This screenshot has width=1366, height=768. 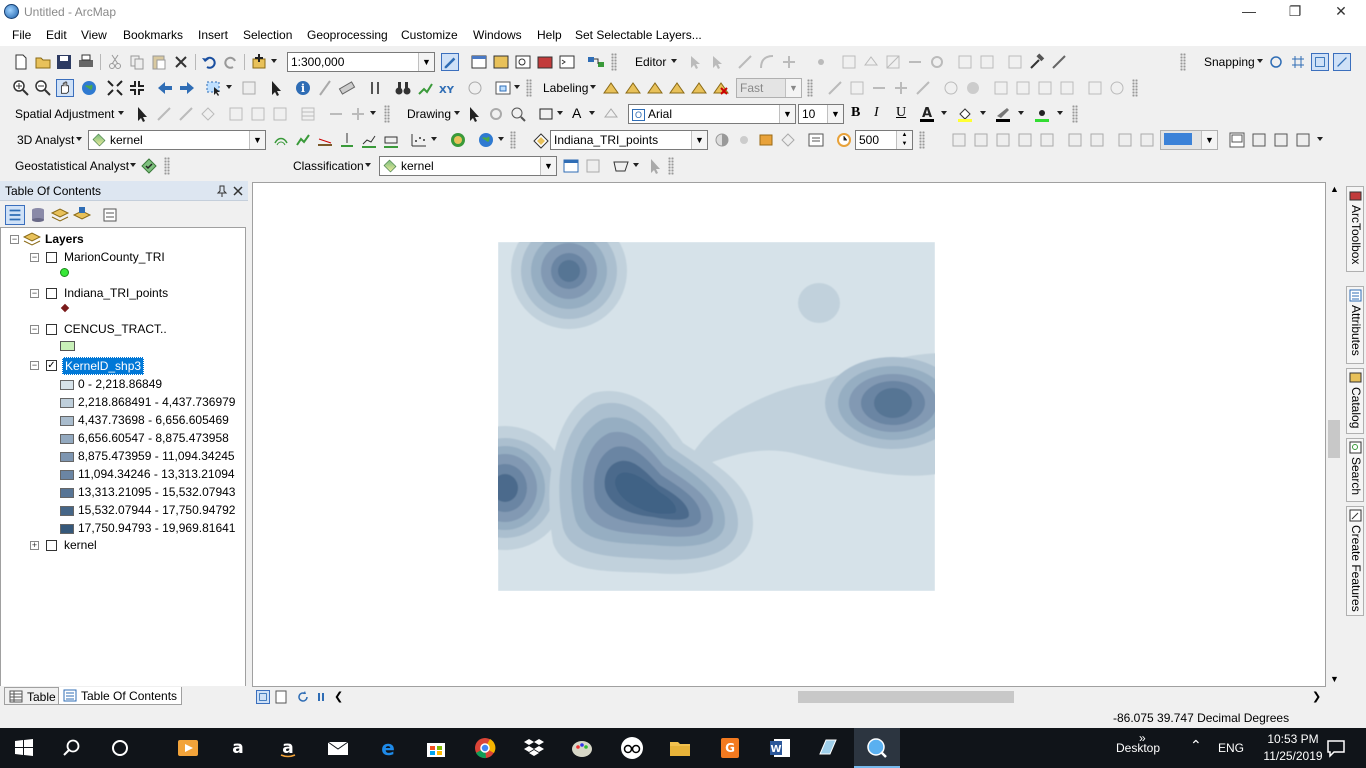 I want to click on dropbox-icon, so click(x=534, y=748).